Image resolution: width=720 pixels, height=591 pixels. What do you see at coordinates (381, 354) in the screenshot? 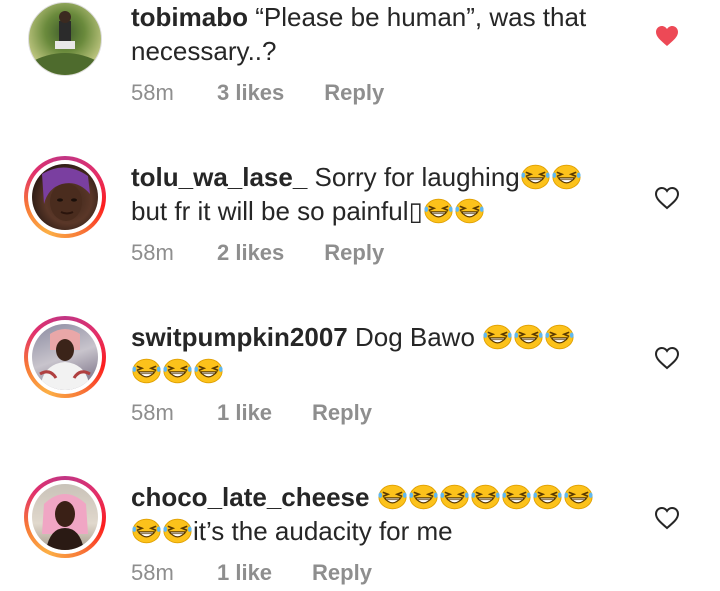
I see `comment-text: switpumpkin2007 Dog Bawo` at bounding box center [381, 354].